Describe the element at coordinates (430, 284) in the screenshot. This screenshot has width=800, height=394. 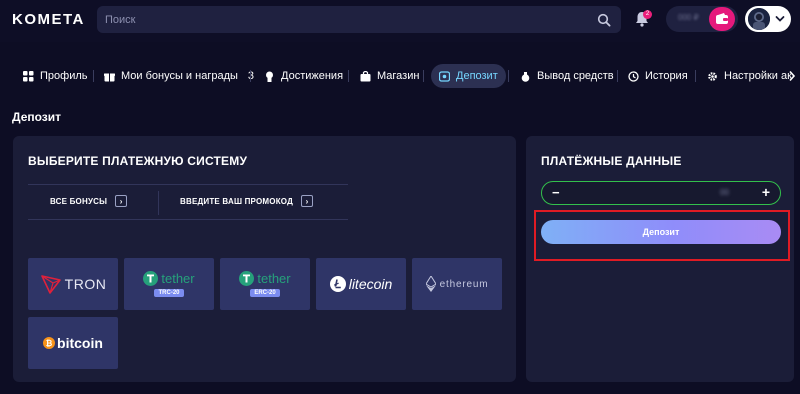
I see `ethereum-logo-icon` at that location.